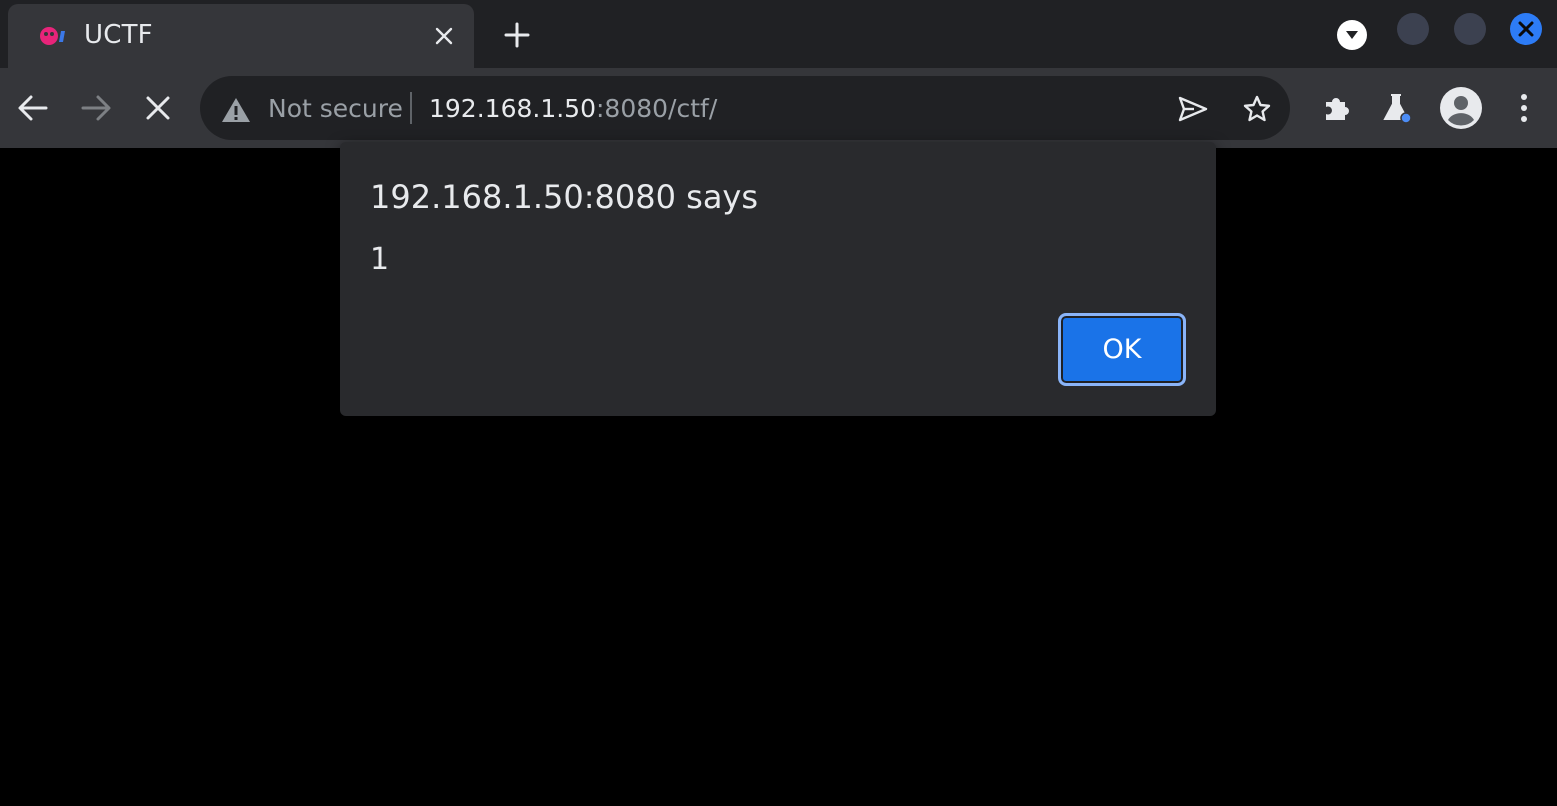 The width and height of the screenshot is (1557, 806). What do you see at coordinates (657, 108) in the screenshot?
I see `url-path: :8080/ctf/` at bounding box center [657, 108].